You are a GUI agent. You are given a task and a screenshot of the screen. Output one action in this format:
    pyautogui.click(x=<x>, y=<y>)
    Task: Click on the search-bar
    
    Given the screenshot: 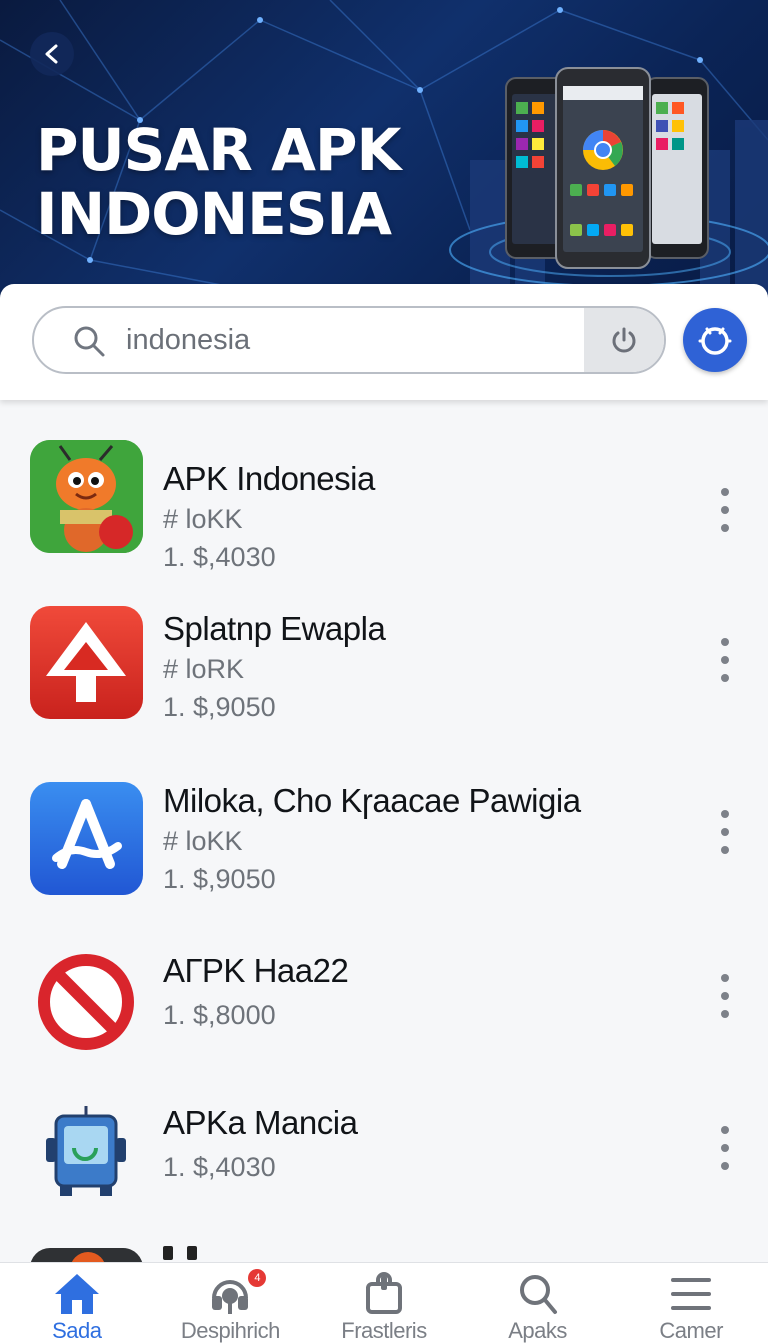 What is the action you would take?
    pyautogui.click(x=349, y=340)
    